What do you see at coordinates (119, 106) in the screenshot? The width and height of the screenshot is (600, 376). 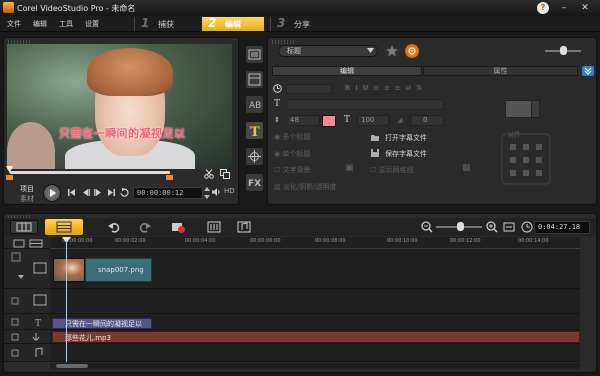 I see `video-preview: 只需在一瞬间的凝视足以` at bounding box center [119, 106].